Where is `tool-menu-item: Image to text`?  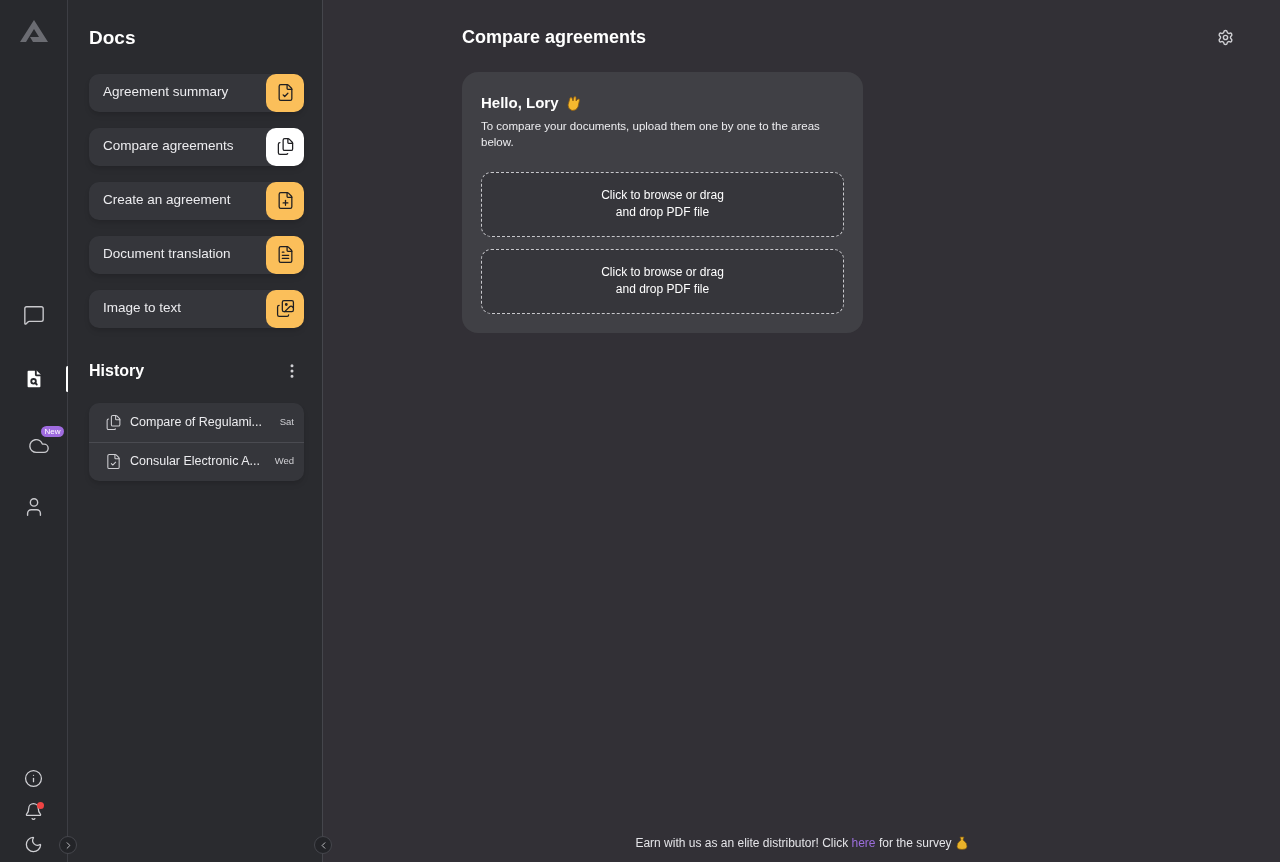
tool-menu-item: Image to text is located at coordinates (196, 308).